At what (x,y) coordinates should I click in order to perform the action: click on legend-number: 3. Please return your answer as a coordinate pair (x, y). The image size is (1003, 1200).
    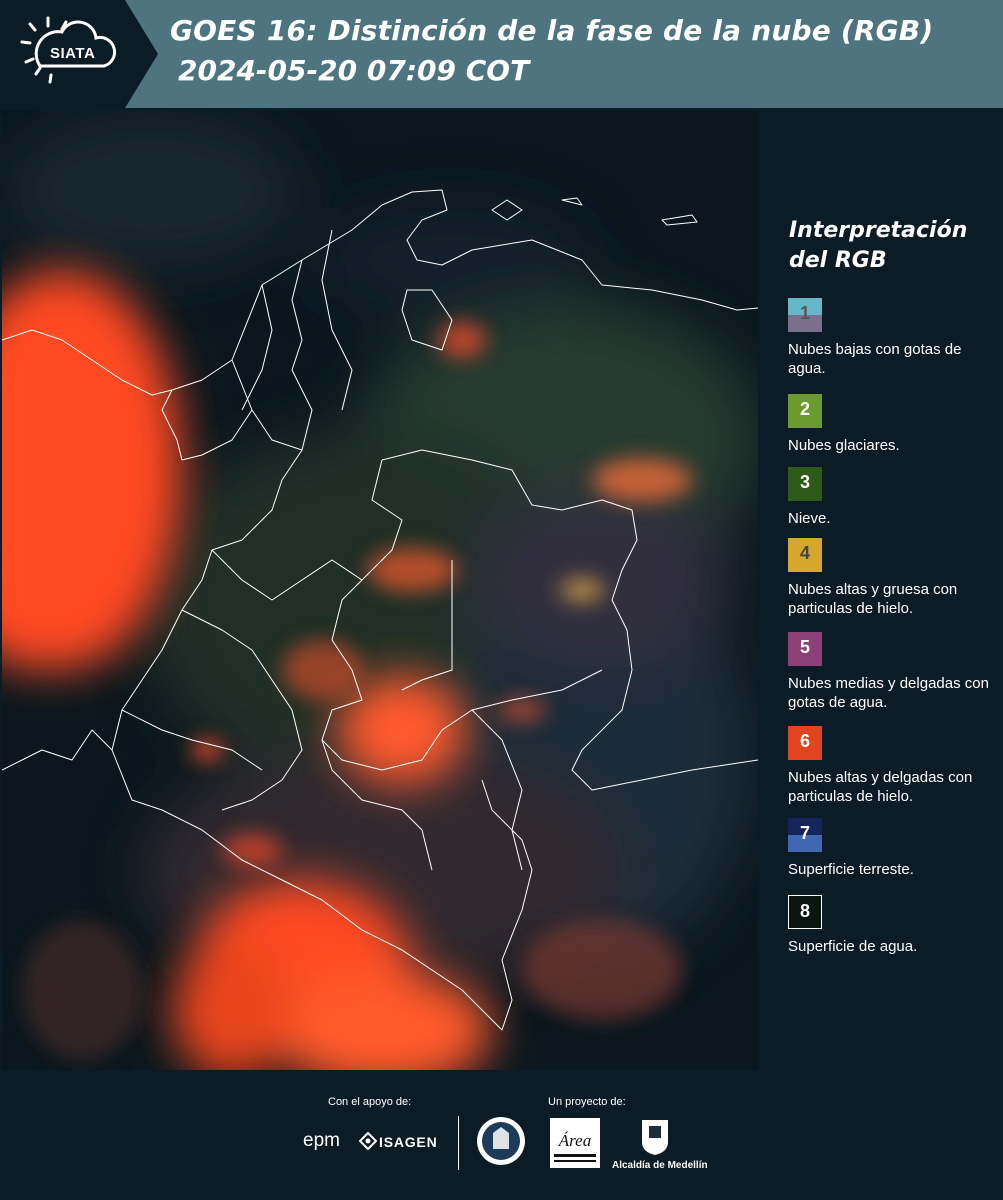
    Looking at the image, I should click on (804, 482).